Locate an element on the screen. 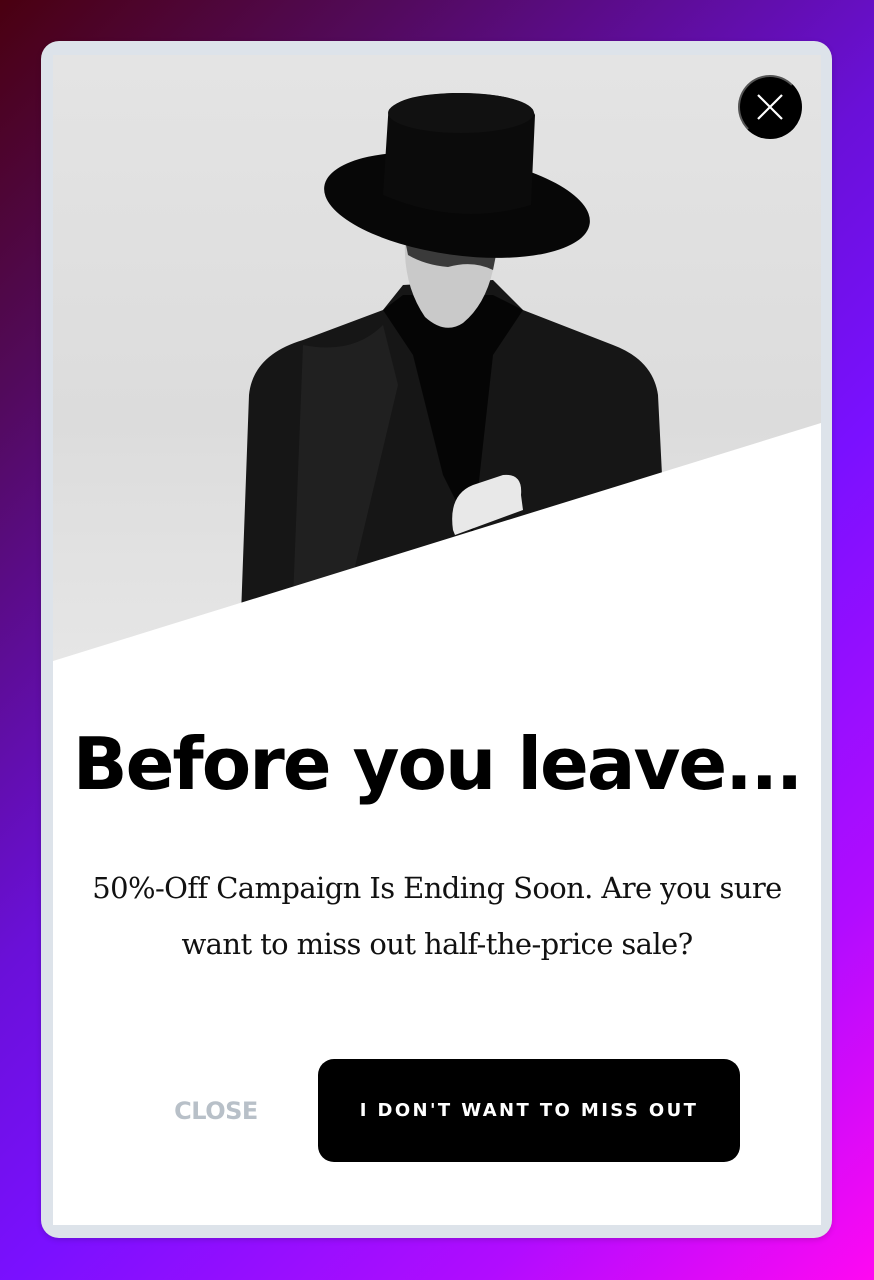  close-text-button: CLOSE is located at coordinates (216, 1111).